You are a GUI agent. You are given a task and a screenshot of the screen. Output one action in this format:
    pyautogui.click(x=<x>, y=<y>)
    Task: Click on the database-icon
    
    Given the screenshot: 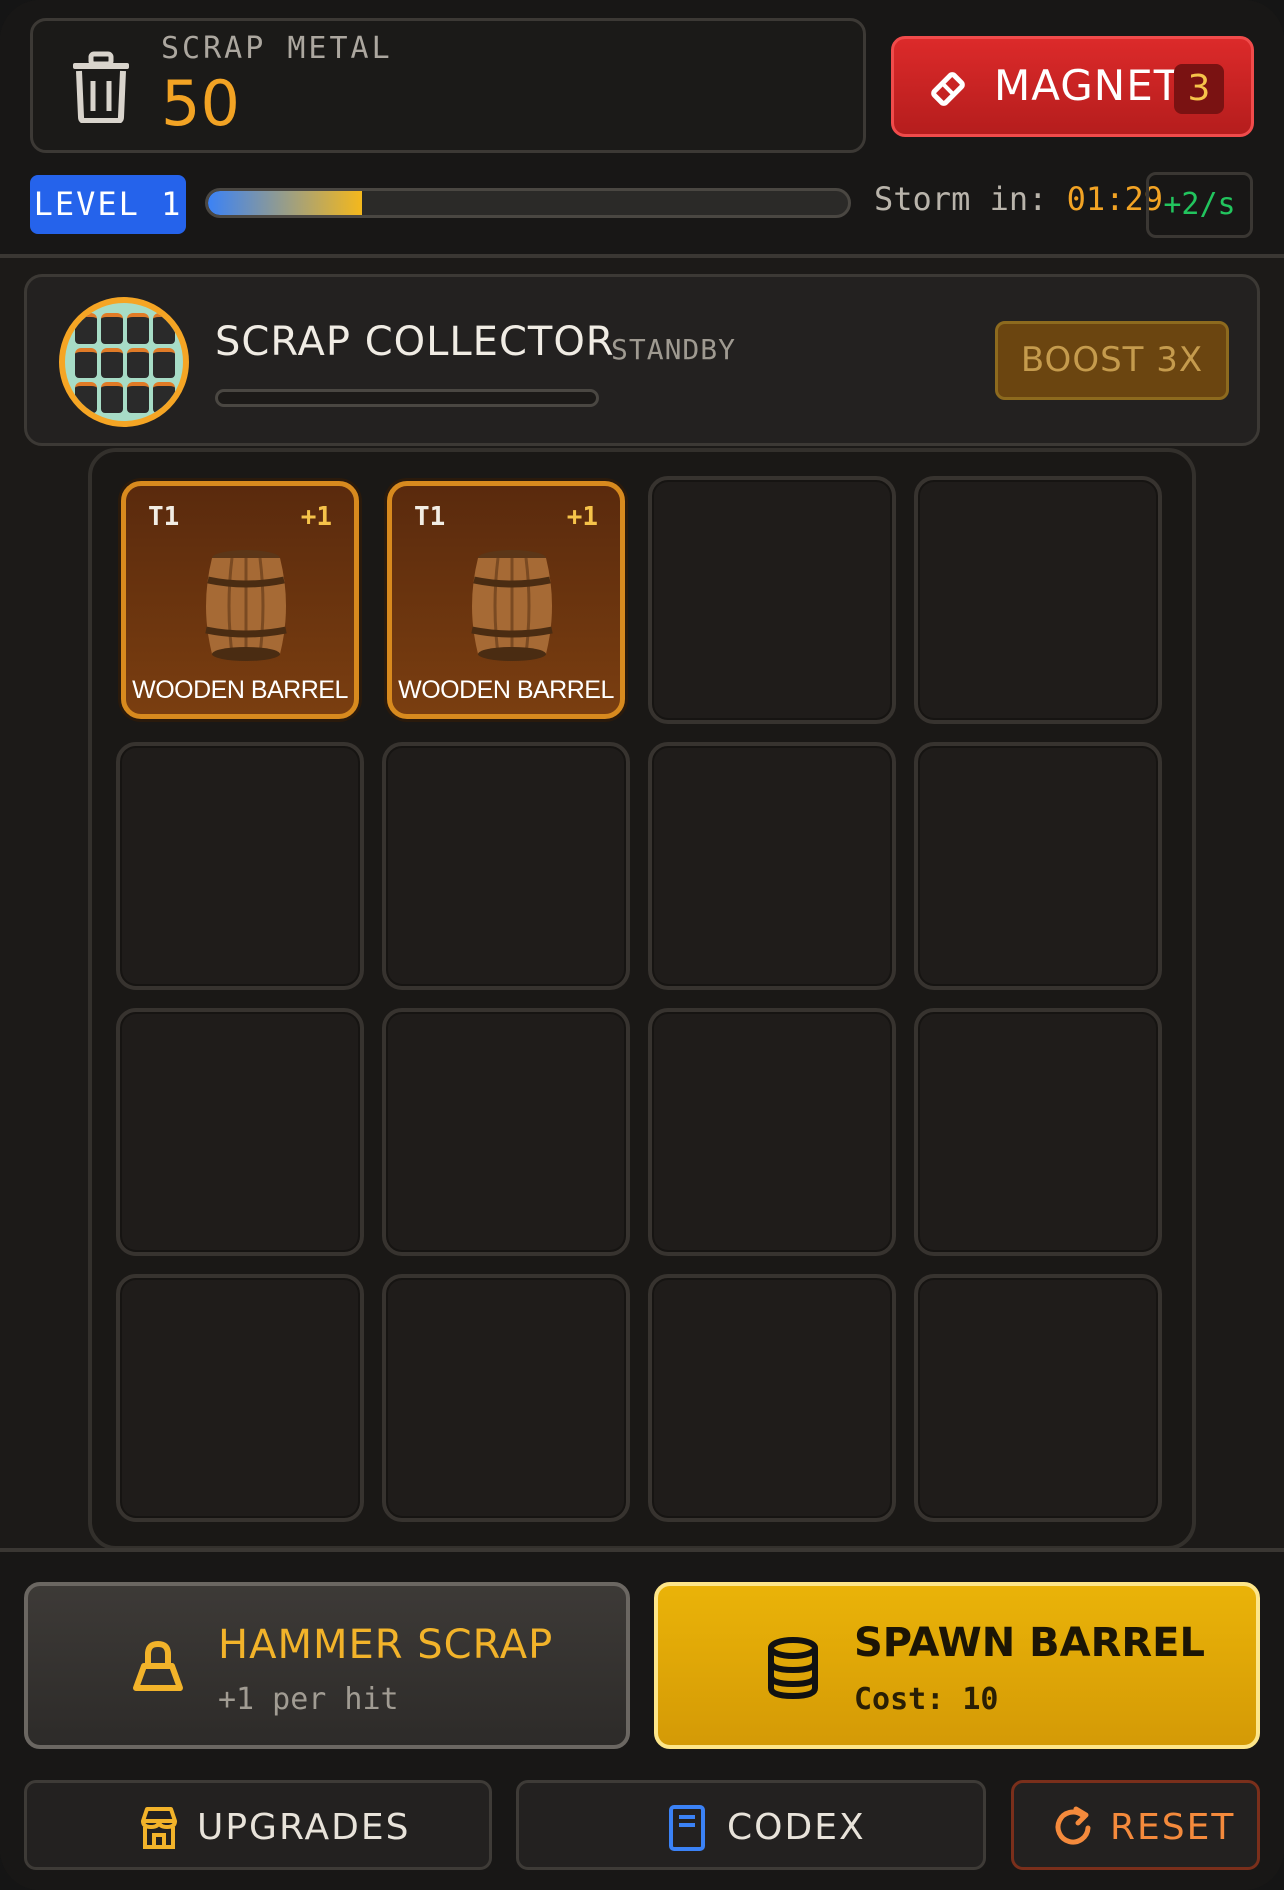 What is the action you would take?
    pyautogui.click(x=793, y=1668)
    